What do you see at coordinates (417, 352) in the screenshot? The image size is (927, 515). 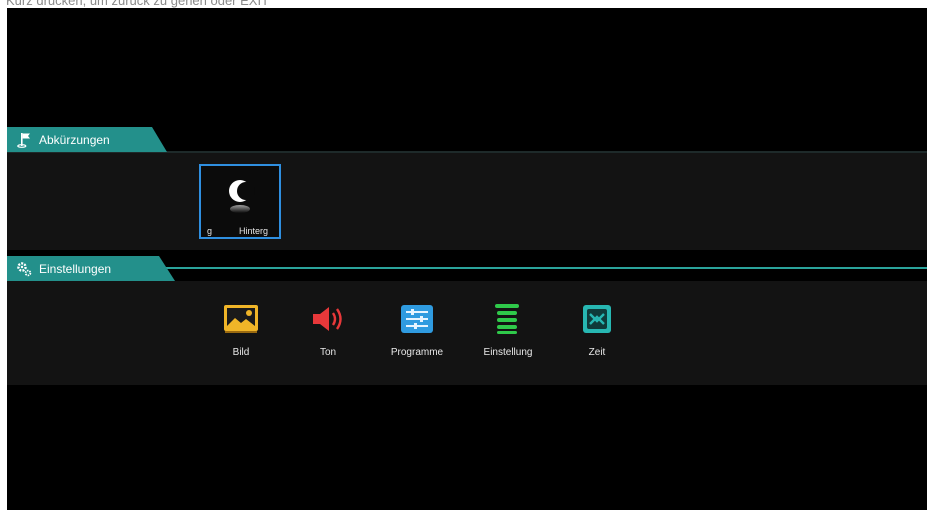 I see `settings-item-programme-label: Programme` at bounding box center [417, 352].